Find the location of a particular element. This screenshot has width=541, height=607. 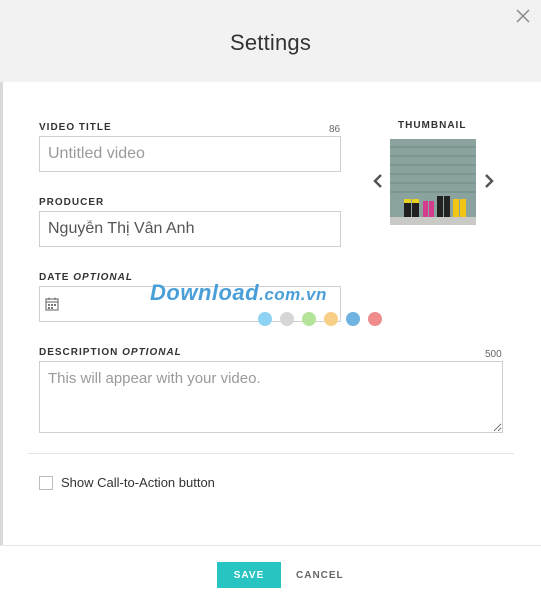

thumbnail-image is located at coordinates (433, 182).